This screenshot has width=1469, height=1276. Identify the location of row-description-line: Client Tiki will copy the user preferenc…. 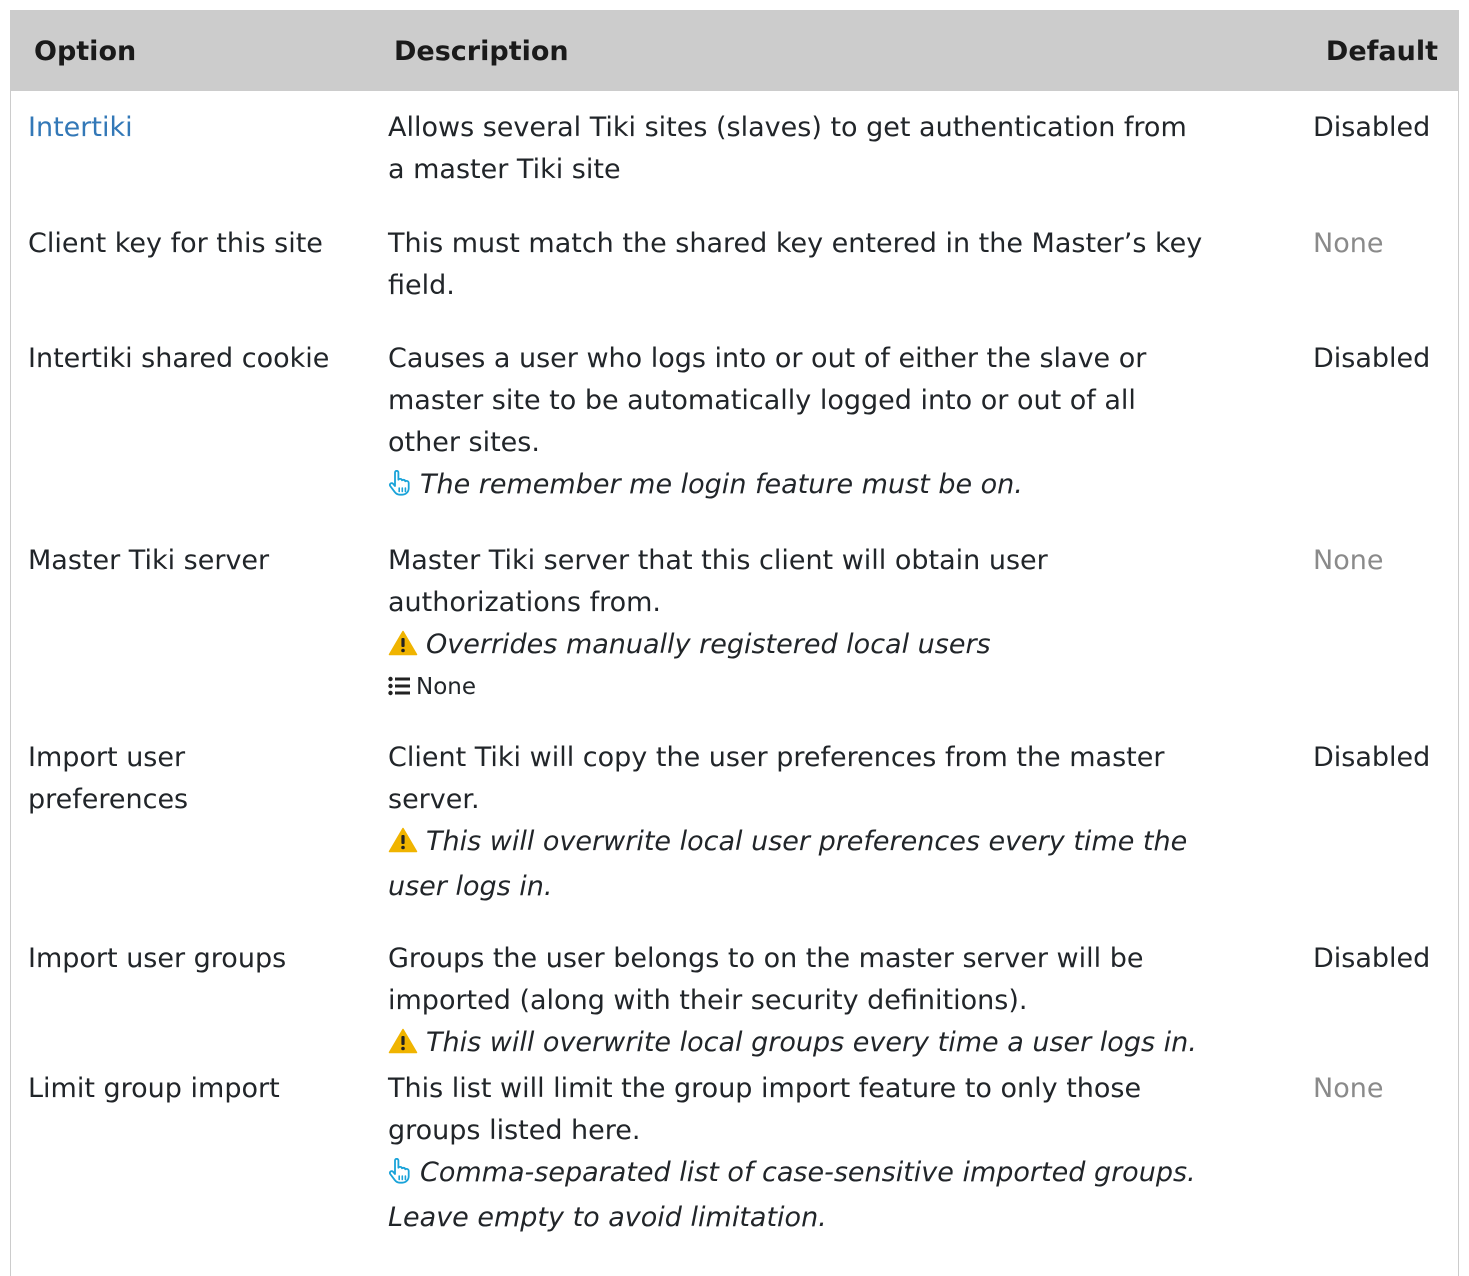
(776, 757).